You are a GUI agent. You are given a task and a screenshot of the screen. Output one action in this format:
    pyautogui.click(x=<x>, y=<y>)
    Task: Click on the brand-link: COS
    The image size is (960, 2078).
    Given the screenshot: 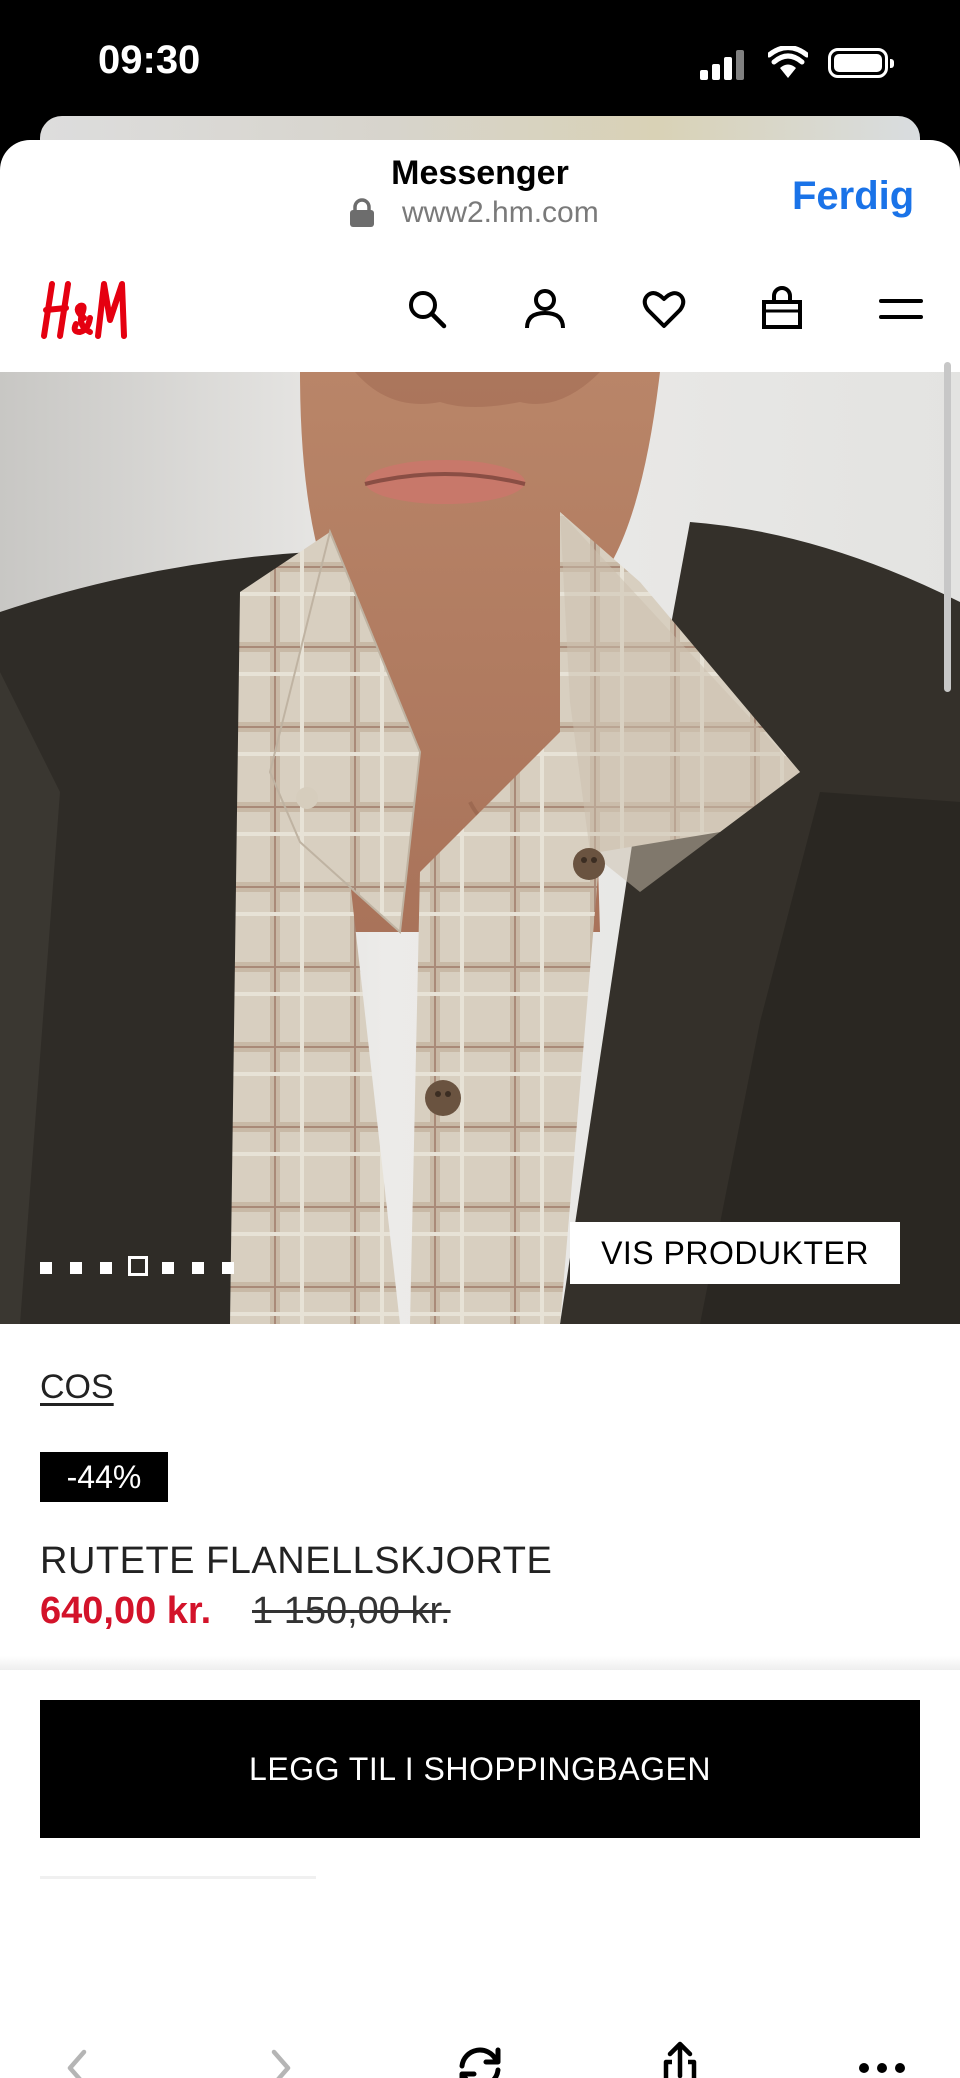 What is the action you would take?
    pyautogui.click(x=77, y=1387)
    